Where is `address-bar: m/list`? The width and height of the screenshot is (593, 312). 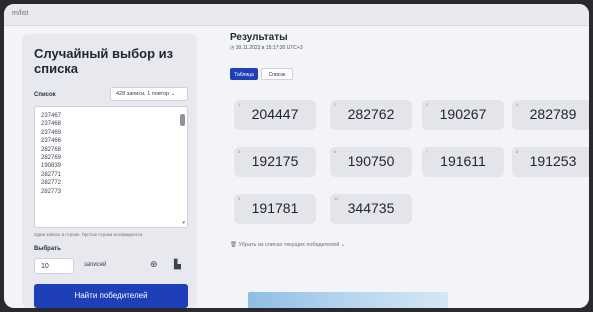 address-bar: m/list is located at coordinates (296, 15).